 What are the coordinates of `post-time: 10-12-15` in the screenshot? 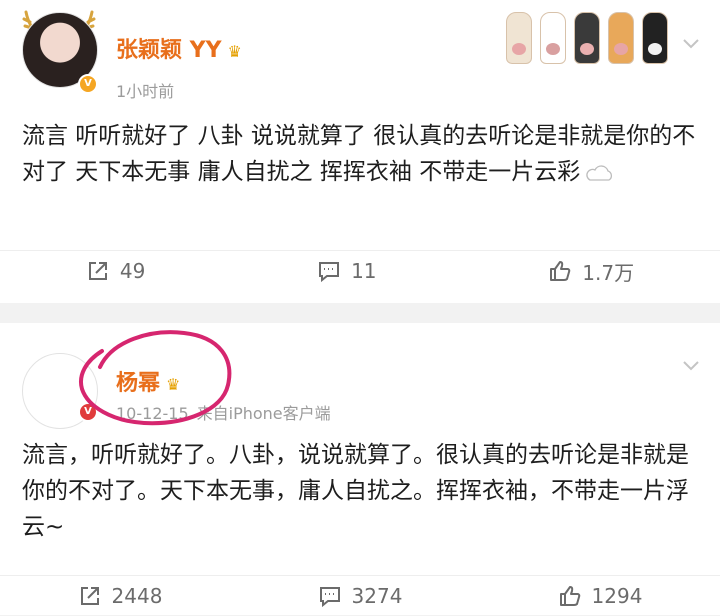 It's located at (152, 413).